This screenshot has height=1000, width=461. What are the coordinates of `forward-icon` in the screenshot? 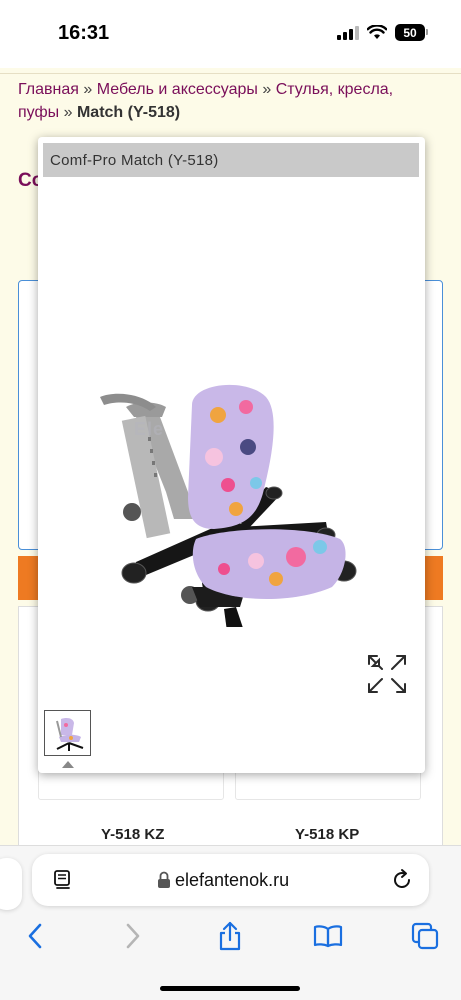 It's located at (133, 936).